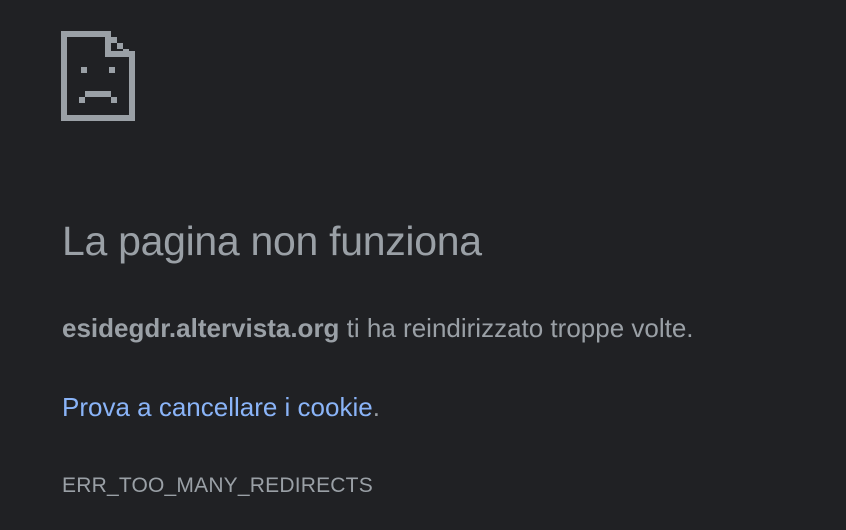 Image resolution: width=846 pixels, height=530 pixels. What do you see at coordinates (98, 76) in the screenshot?
I see `sad-page-icon` at bounding box center [98, 76].